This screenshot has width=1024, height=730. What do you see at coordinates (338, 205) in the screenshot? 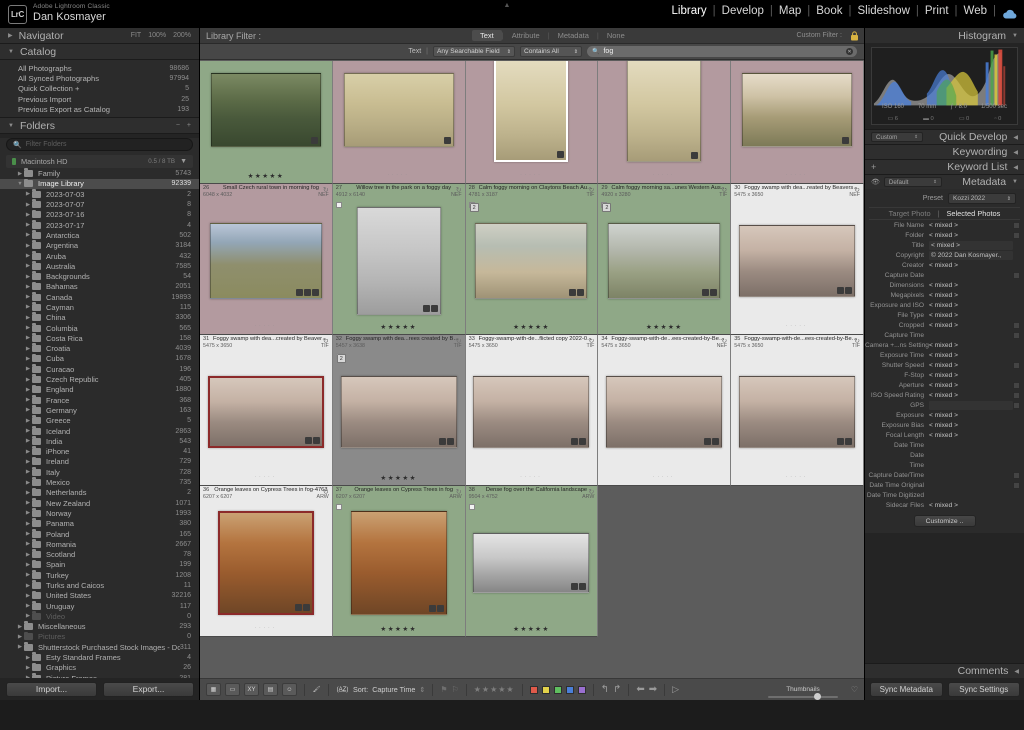
I see `flag-pick-icon` at bounding box center [338, 205].